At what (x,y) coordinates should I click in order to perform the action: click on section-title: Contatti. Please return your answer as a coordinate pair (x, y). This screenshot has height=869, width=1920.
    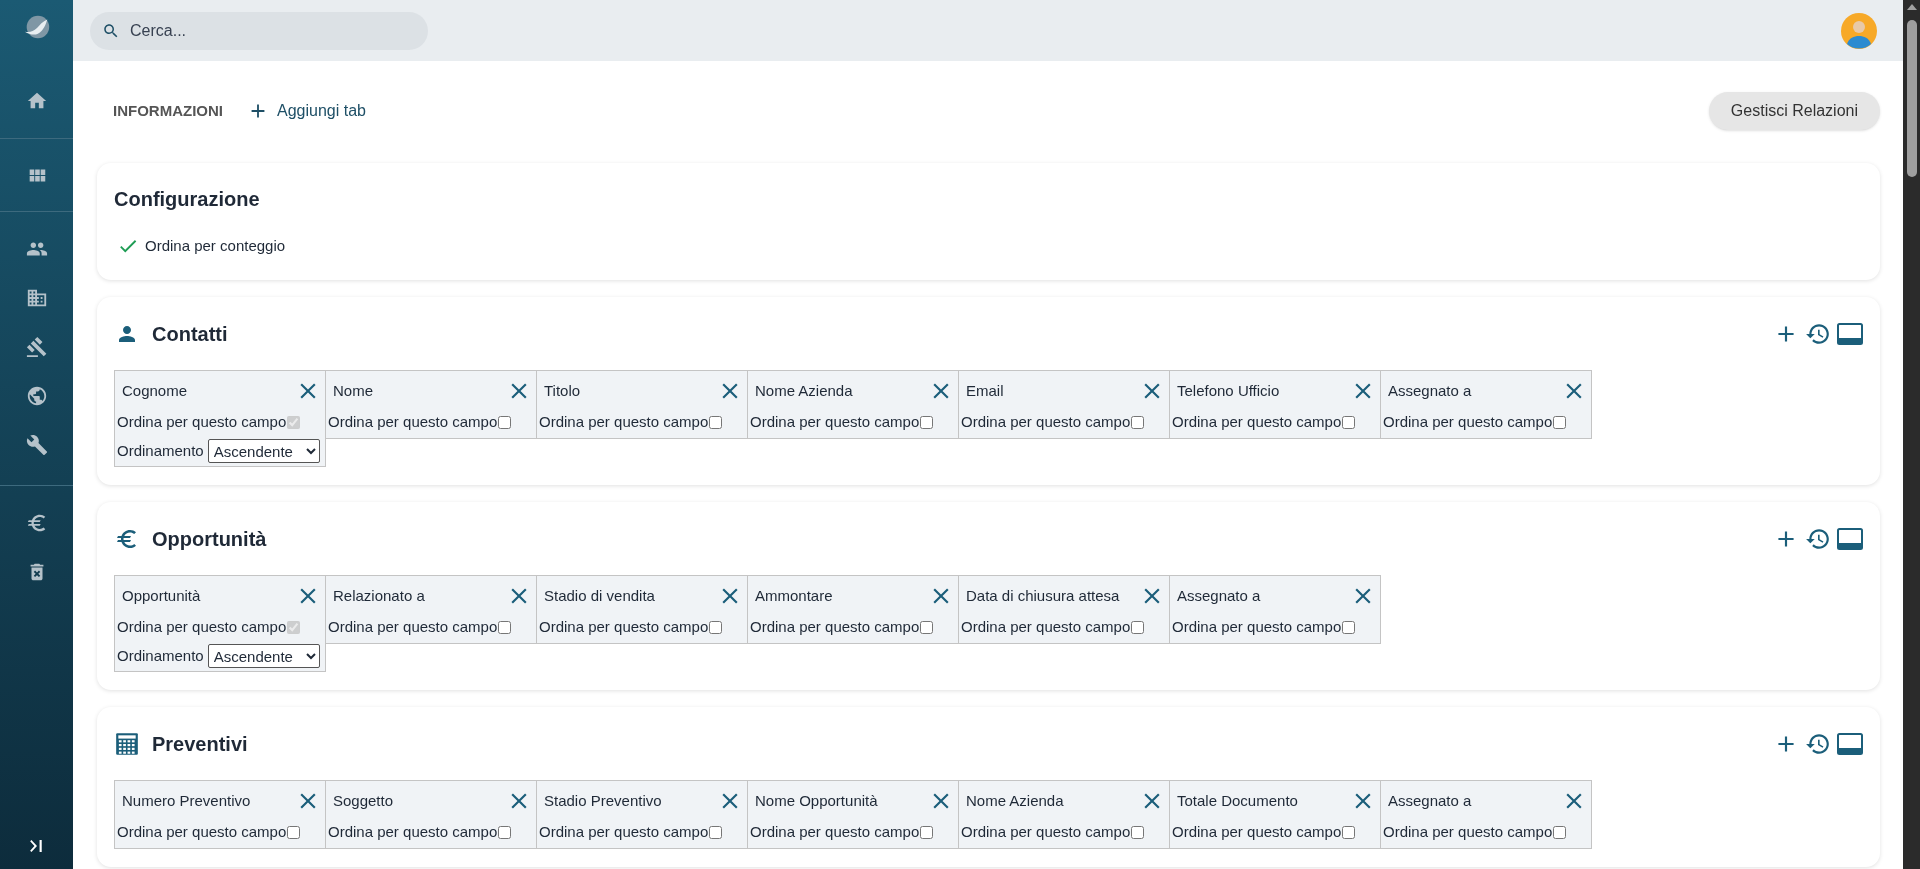
    Looking at the image, I should click on (190, 334).